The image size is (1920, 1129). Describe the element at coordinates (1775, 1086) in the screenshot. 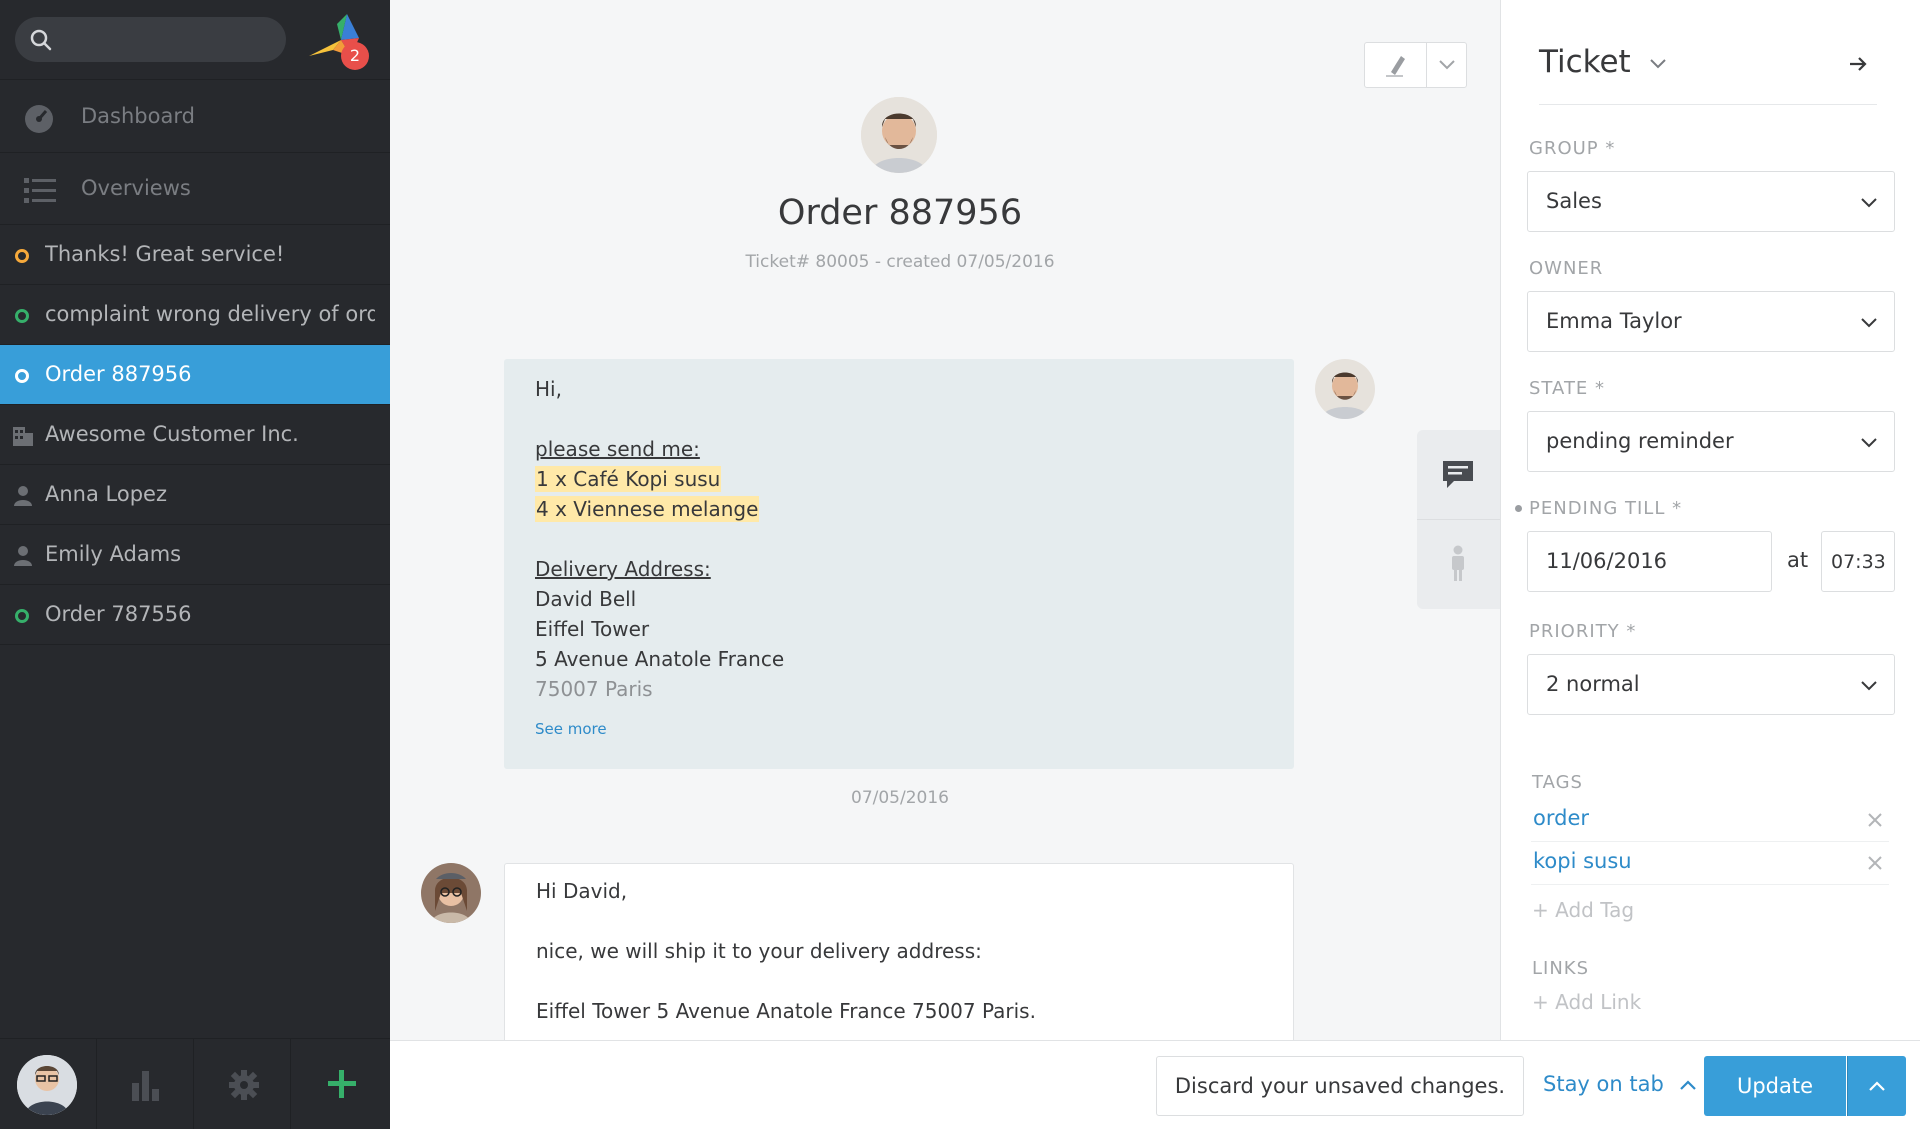

I see `update-button: Update` at that location.